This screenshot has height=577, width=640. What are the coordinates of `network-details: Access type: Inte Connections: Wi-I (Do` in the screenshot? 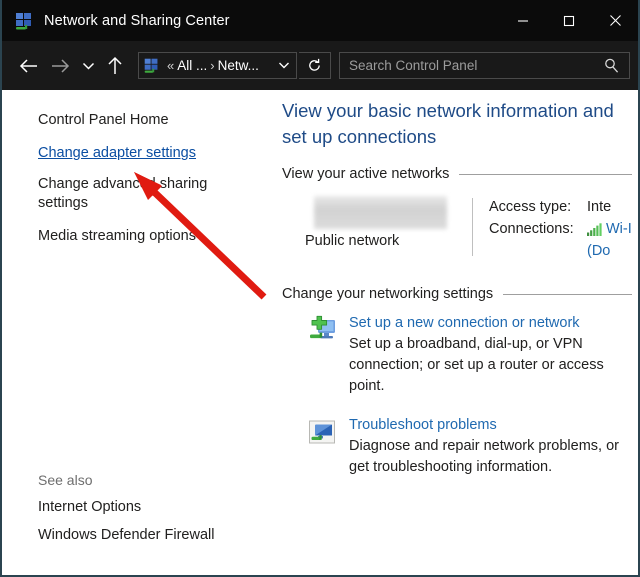 It's located at (555, 229).